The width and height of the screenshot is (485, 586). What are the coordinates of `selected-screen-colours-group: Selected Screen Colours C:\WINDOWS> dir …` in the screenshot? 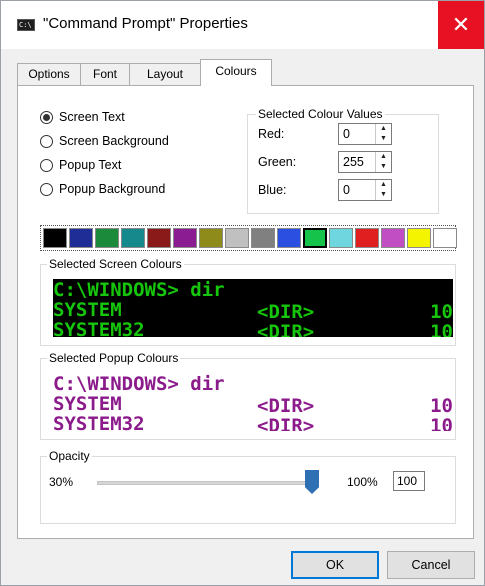 It's located at (248, 301).